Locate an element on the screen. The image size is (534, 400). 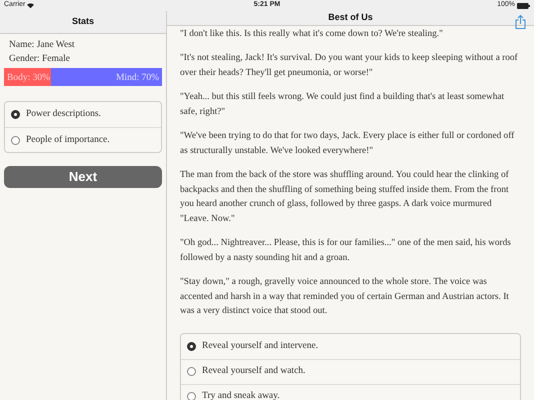
story-paragraph: "We've been trying to do that for two days, Jack. Every place is either full or cordoned off as structurally unstable. We've looked everywhere!" is located at coordinates (348, 144).